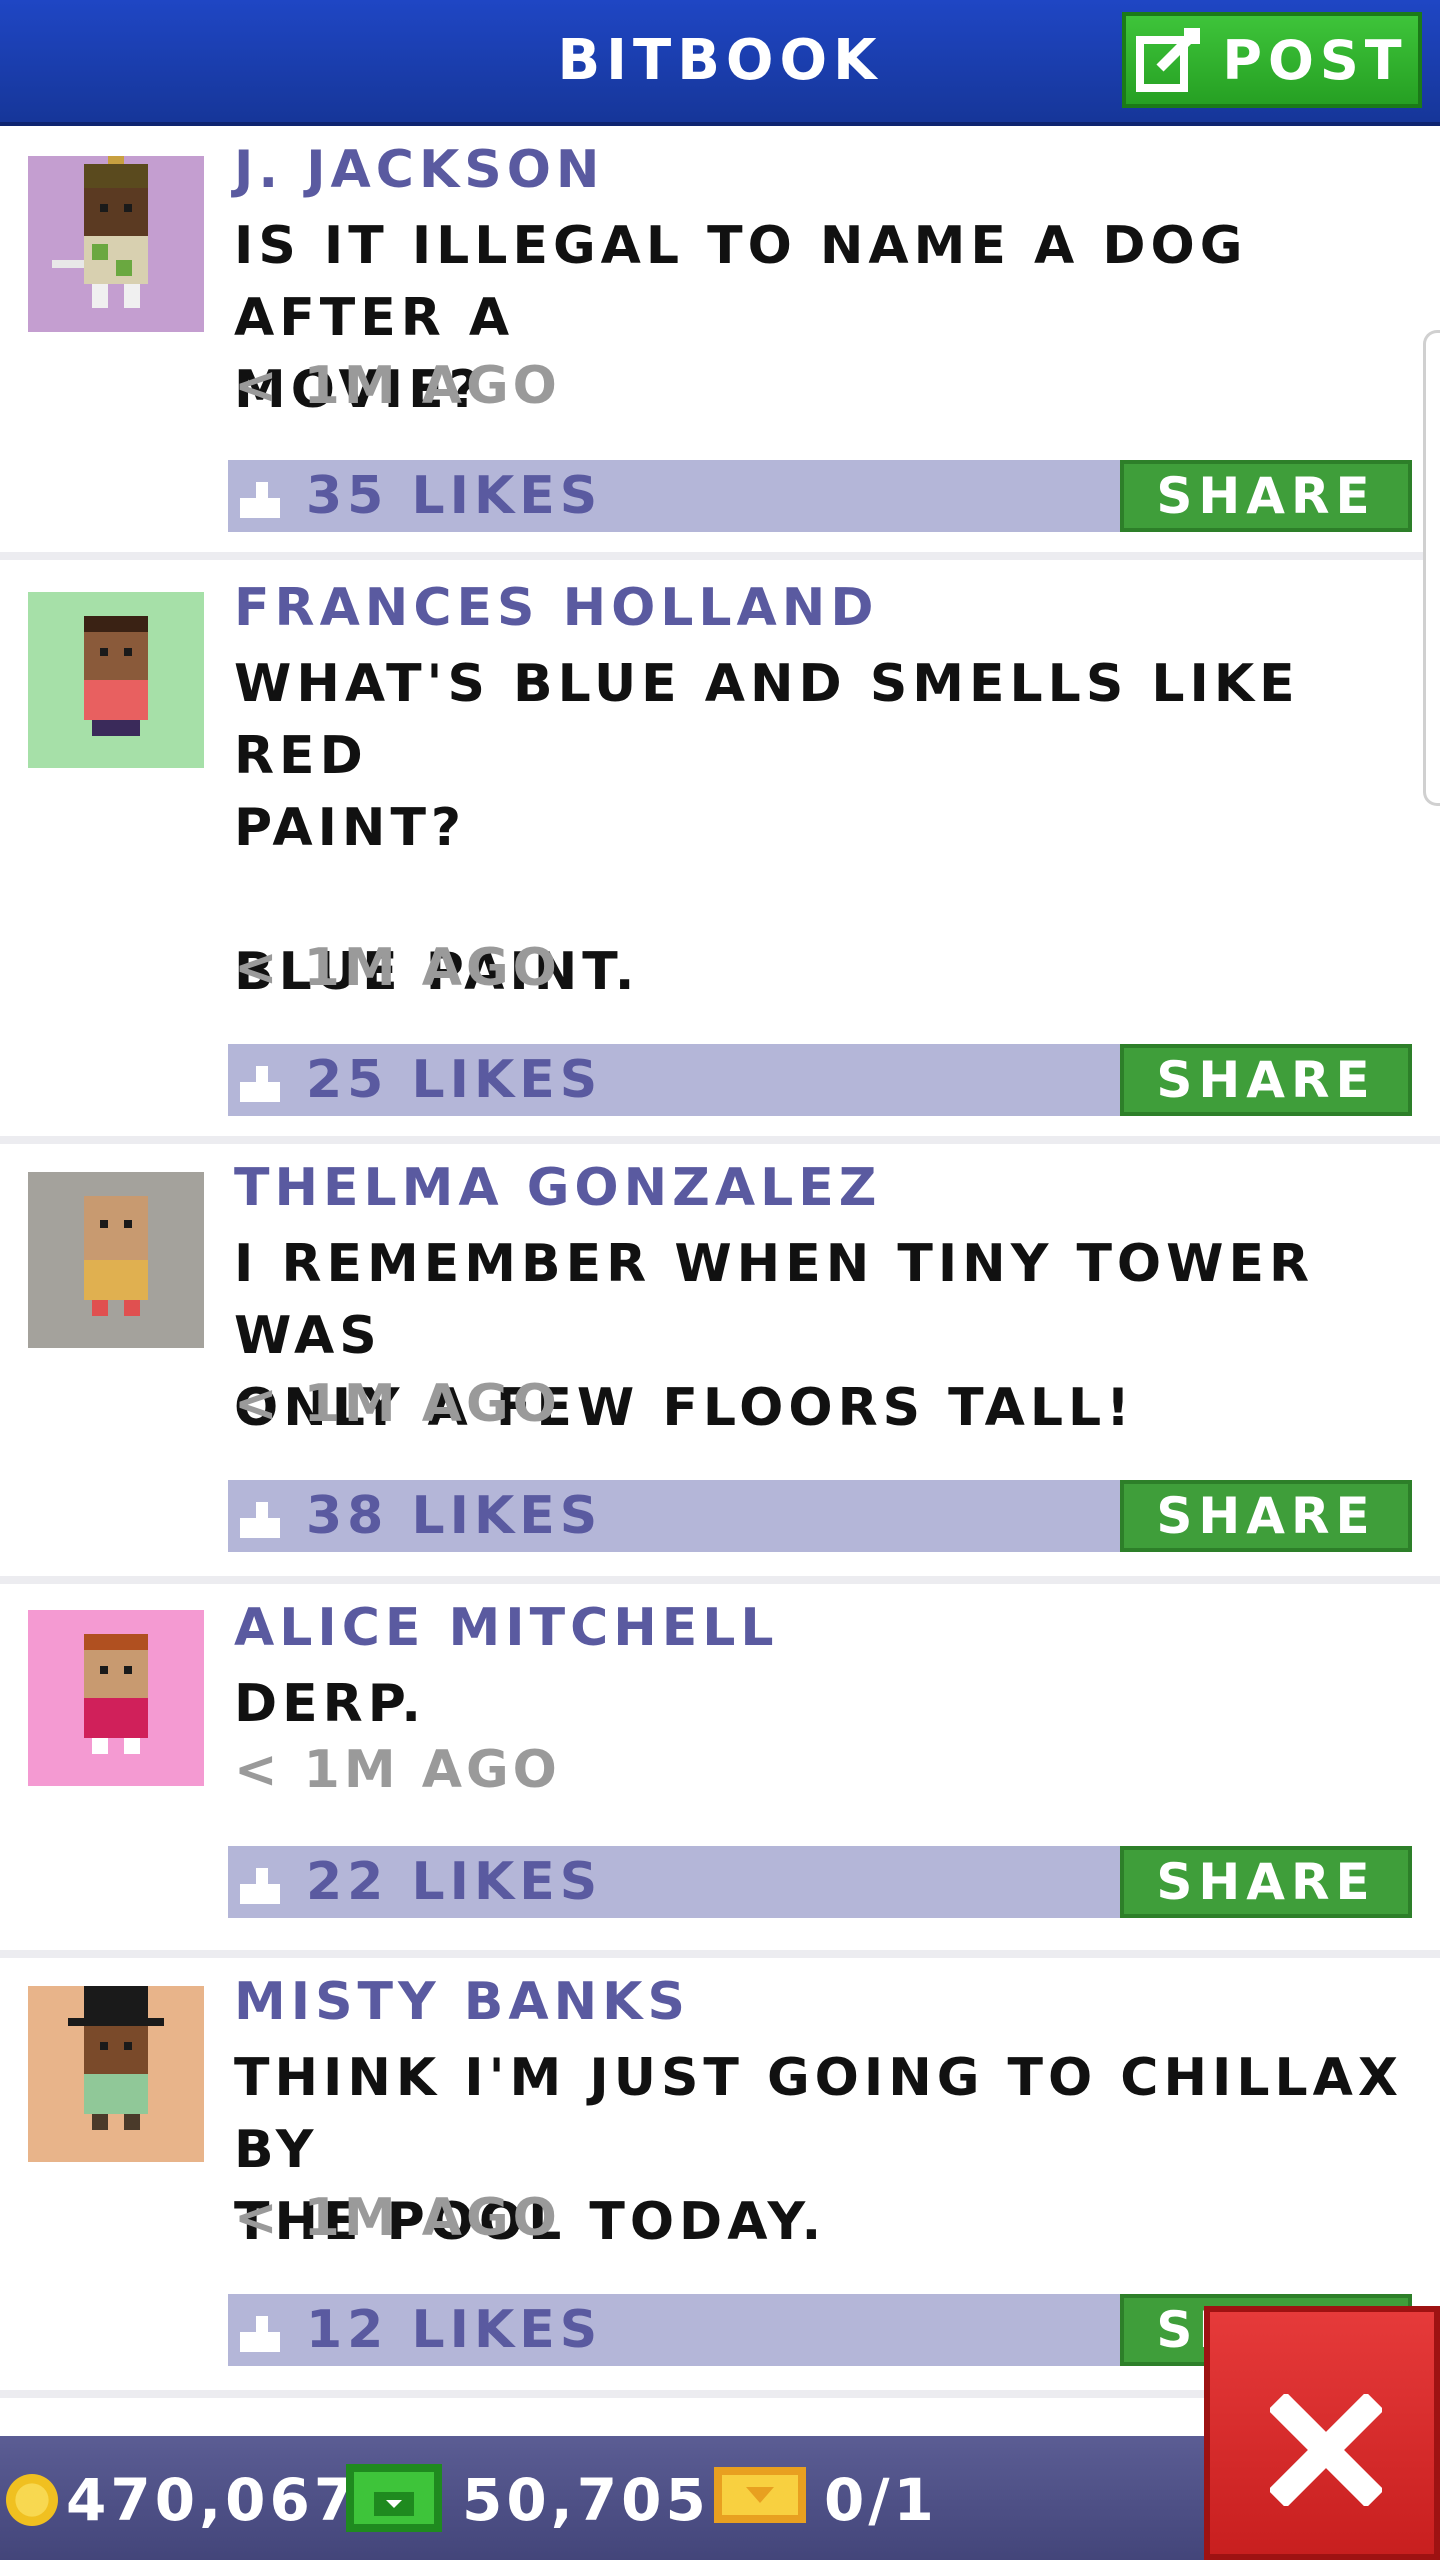 This screenshot has height=2560, width=1440. I want to click on coin-icon, so click(32, 2500).